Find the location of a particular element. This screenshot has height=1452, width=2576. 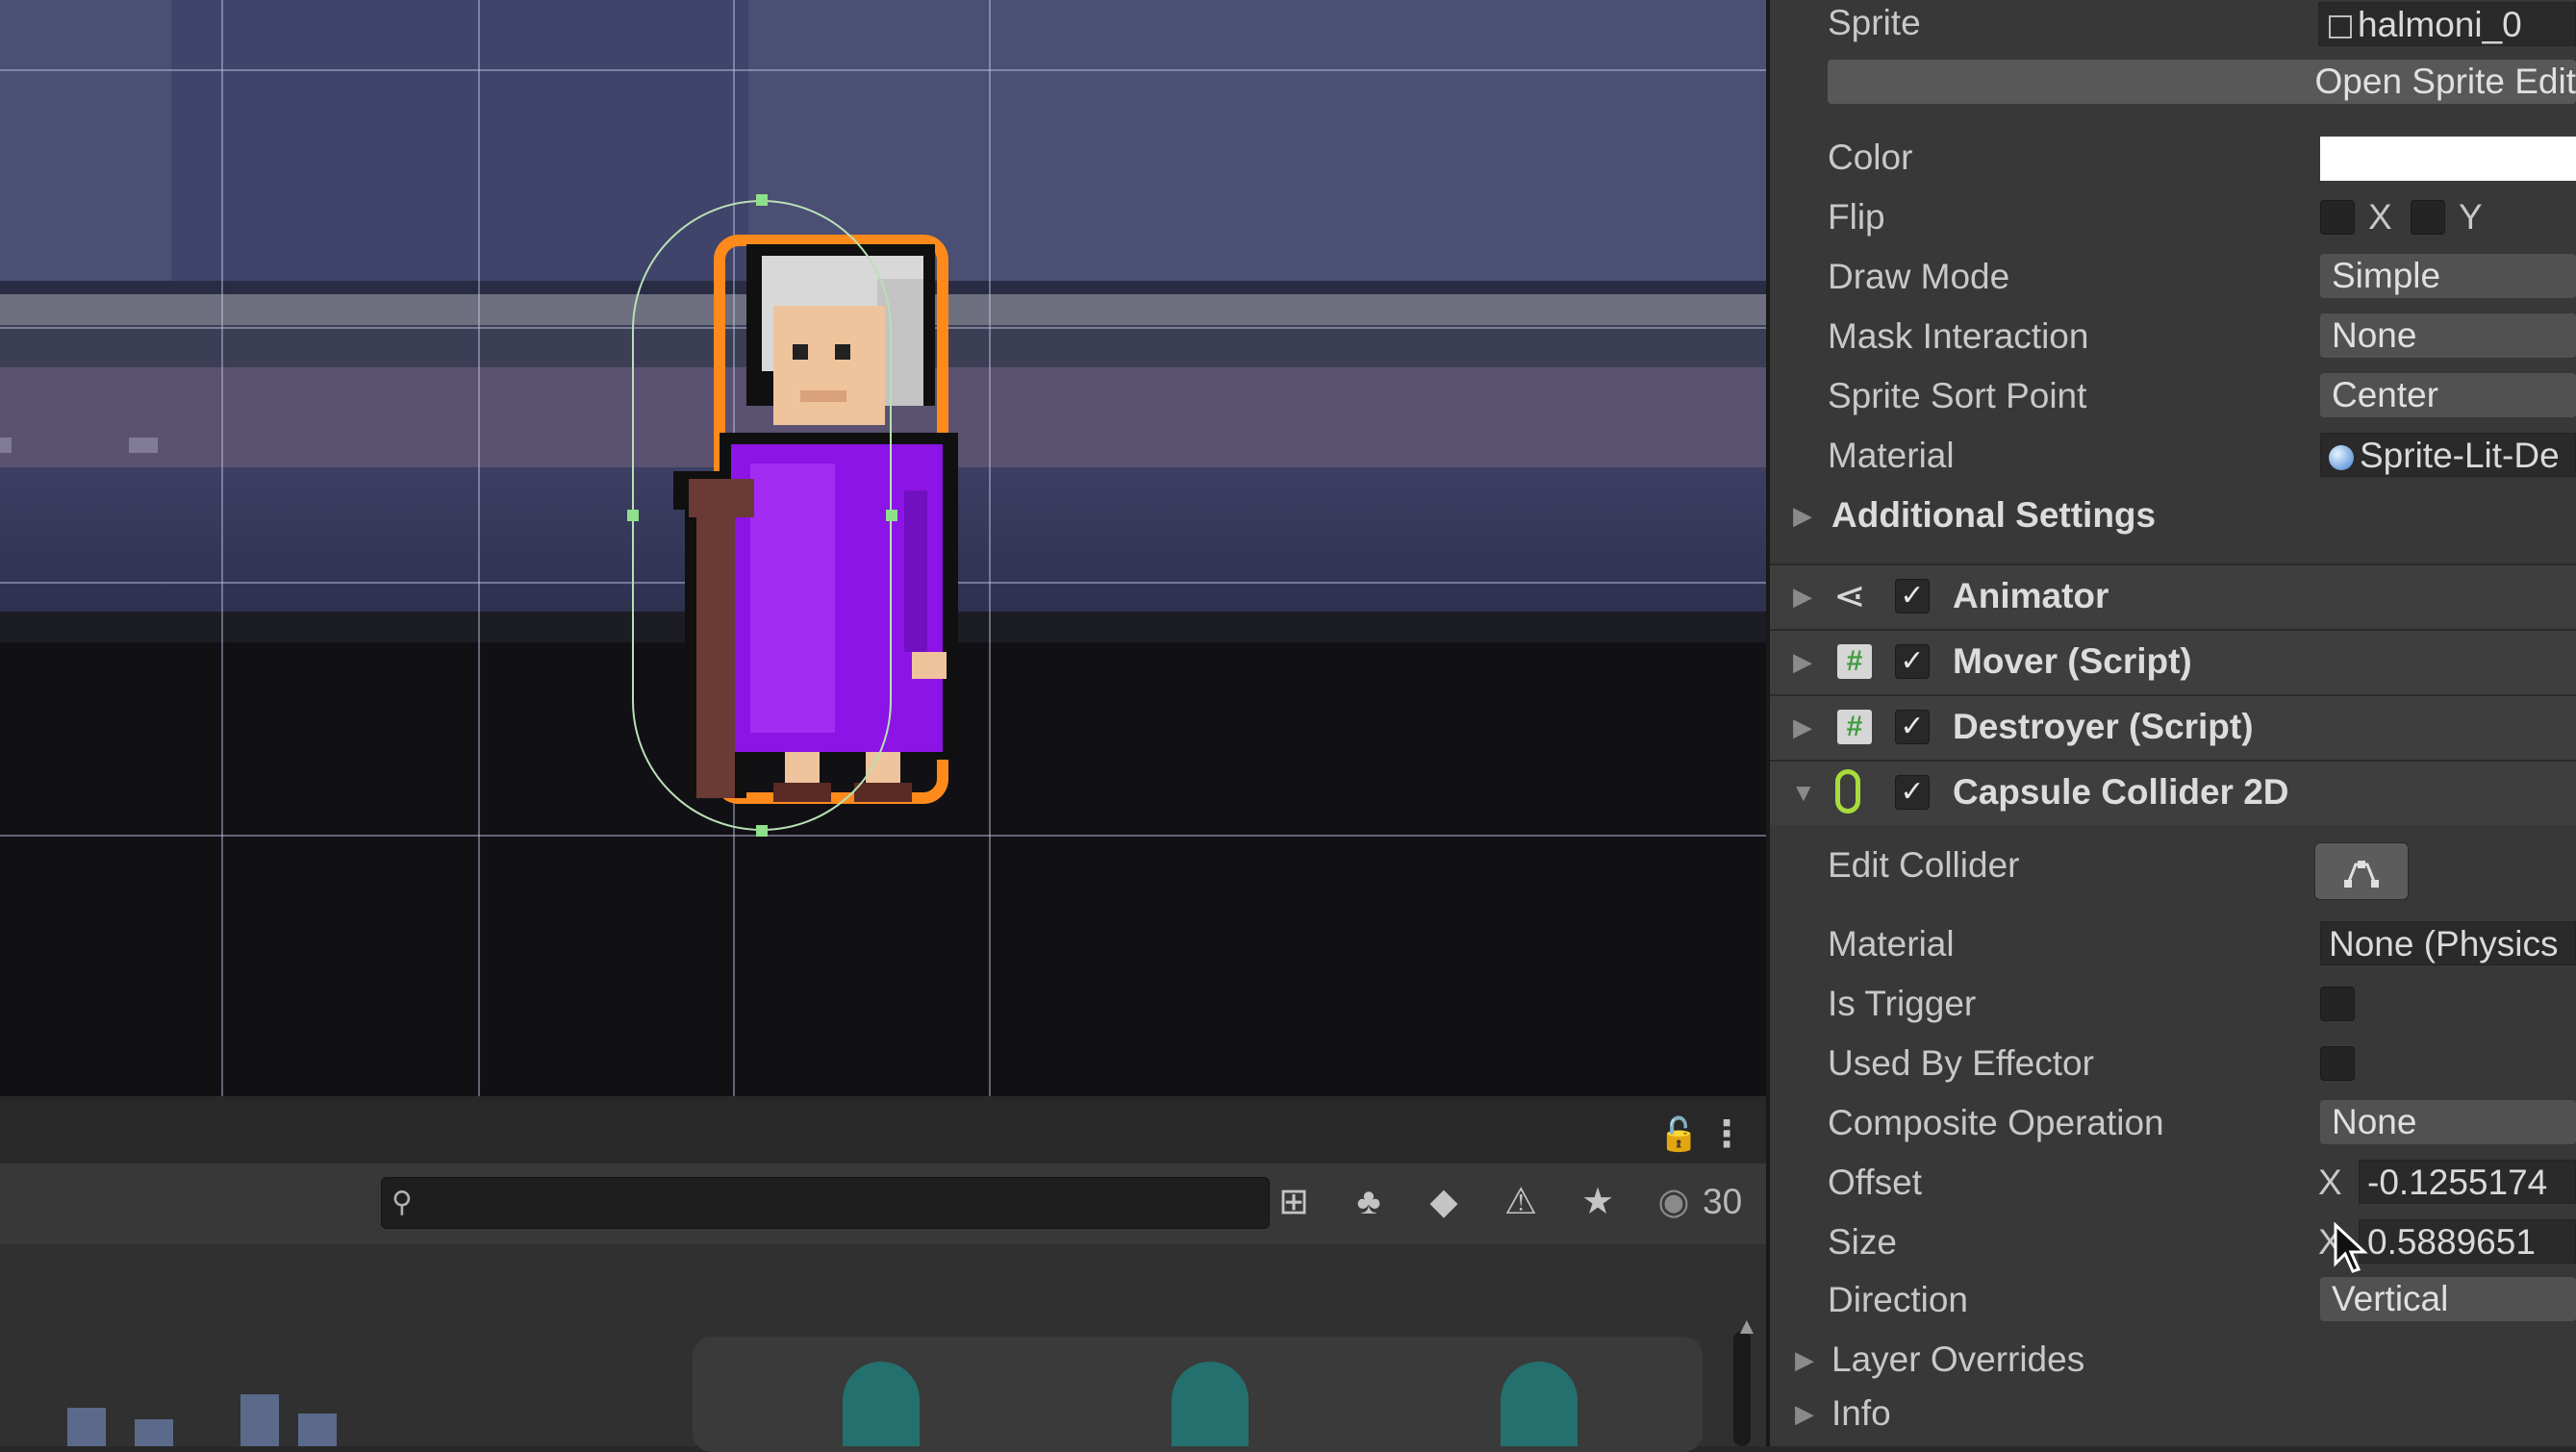

flip-x-checkbox is located at coordinates (2338, 217).